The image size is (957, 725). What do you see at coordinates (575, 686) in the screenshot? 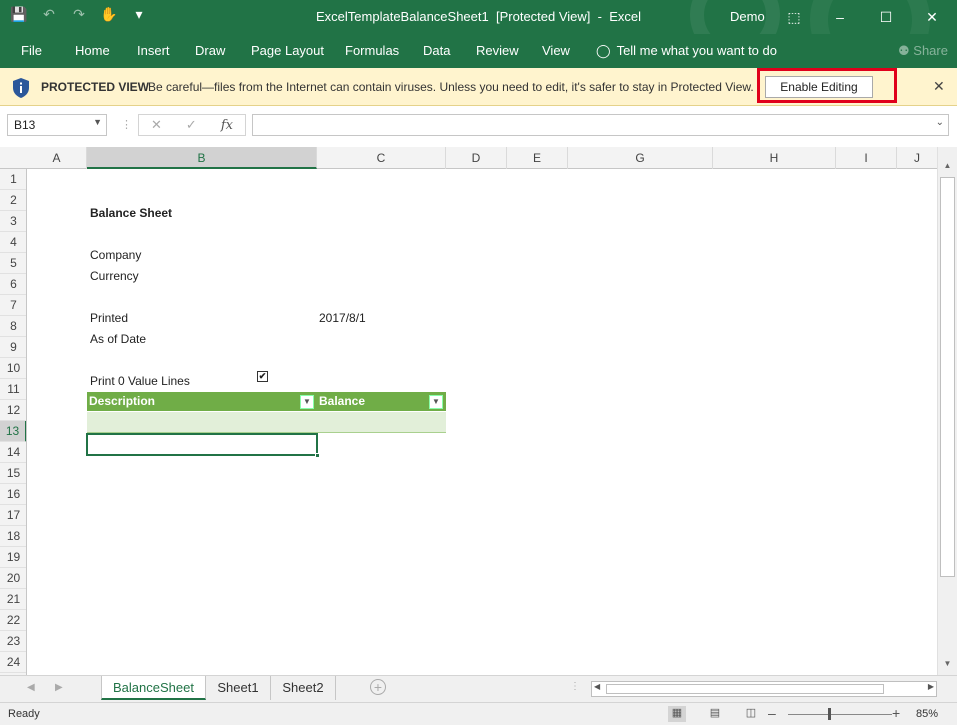
I see `tab-splitter-icon: ⋮` at bounding box center [575, 686].